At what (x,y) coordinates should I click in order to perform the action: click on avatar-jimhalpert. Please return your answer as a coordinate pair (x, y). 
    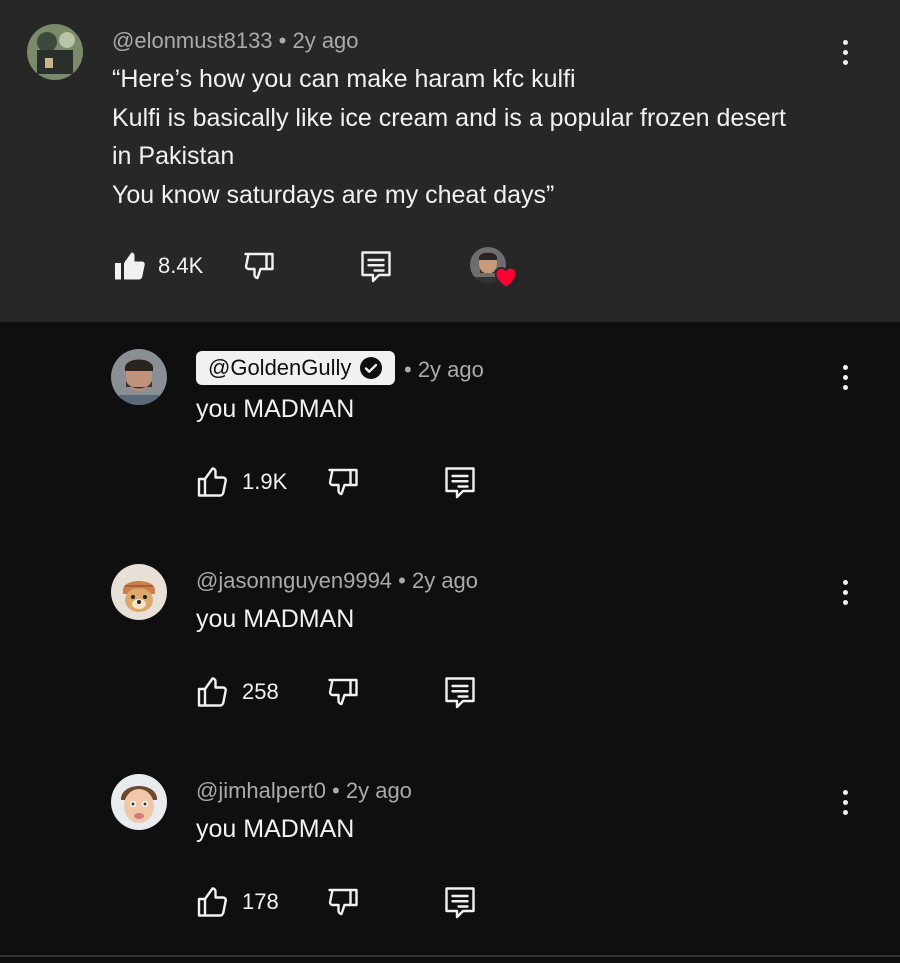
    Looking at the image, I should click on (139, 802).